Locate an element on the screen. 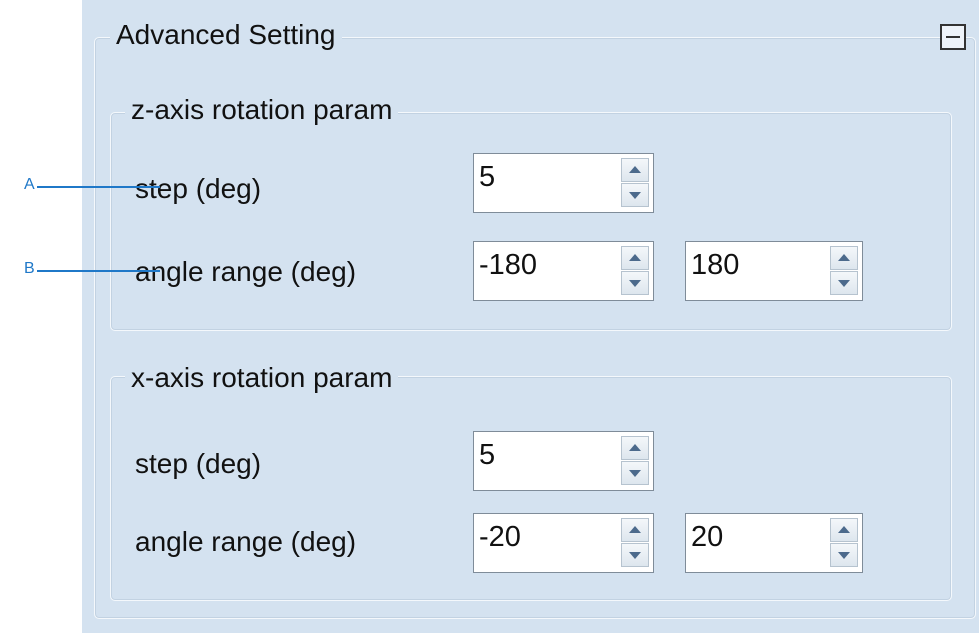  x-step-label: step (deg) is located at coordinates (198, 463).